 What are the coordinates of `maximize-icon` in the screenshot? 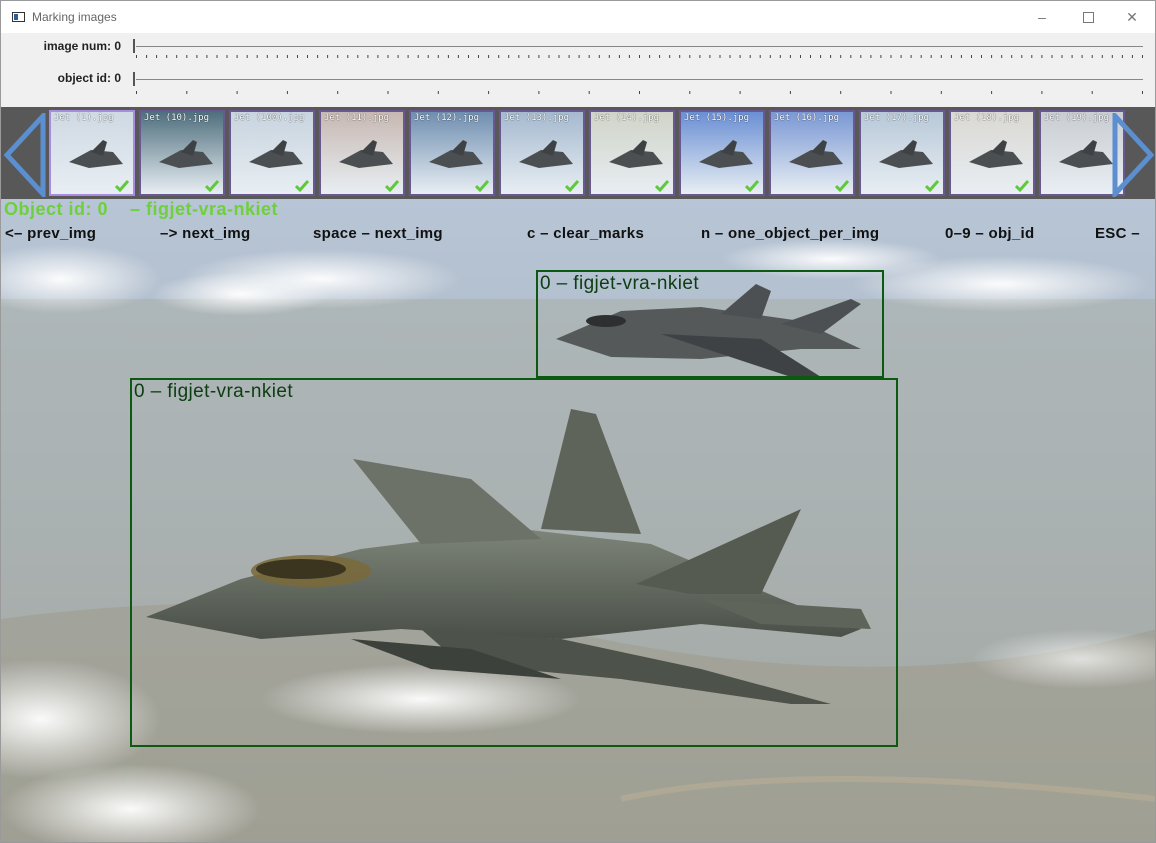 It's located at (1088, 17).